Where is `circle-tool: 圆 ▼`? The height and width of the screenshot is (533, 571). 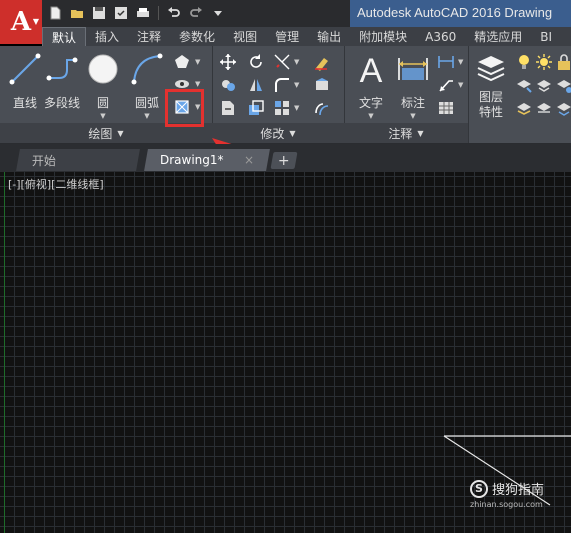 circle-tool: 圆 ▼ is located at coordinates (103, 86).